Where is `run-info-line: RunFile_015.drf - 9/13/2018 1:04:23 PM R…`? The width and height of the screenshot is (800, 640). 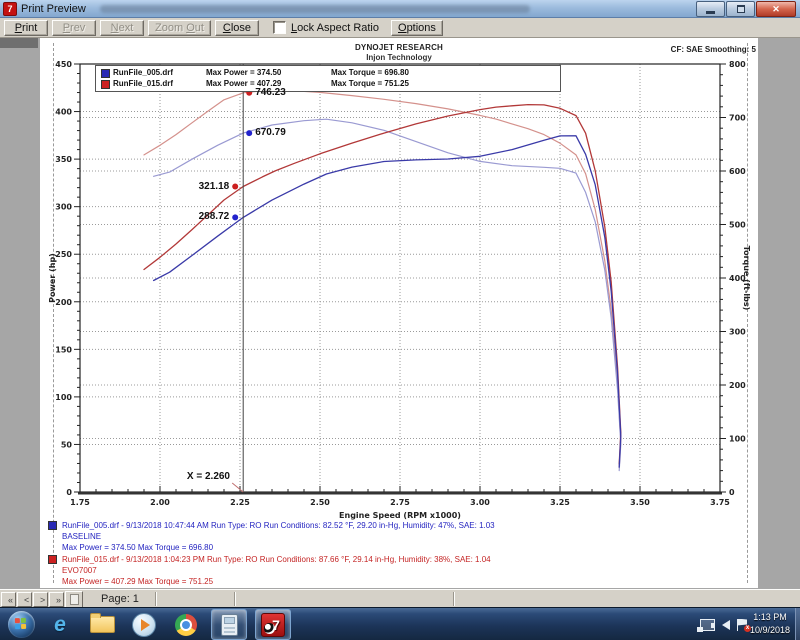
run-info-line: RunFile_015.drf - 9/13/2018 1:04:23 PM R… is located at coordinates (276, 559).